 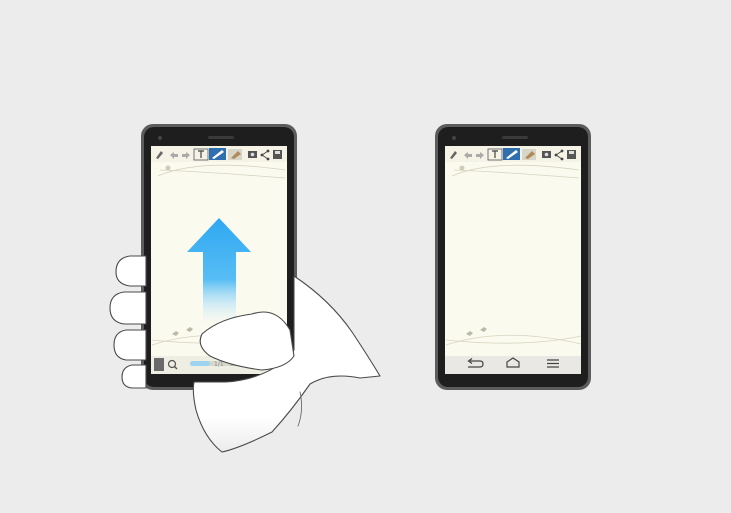 I want to click on left-toolbar, so click(x=219, y=154).